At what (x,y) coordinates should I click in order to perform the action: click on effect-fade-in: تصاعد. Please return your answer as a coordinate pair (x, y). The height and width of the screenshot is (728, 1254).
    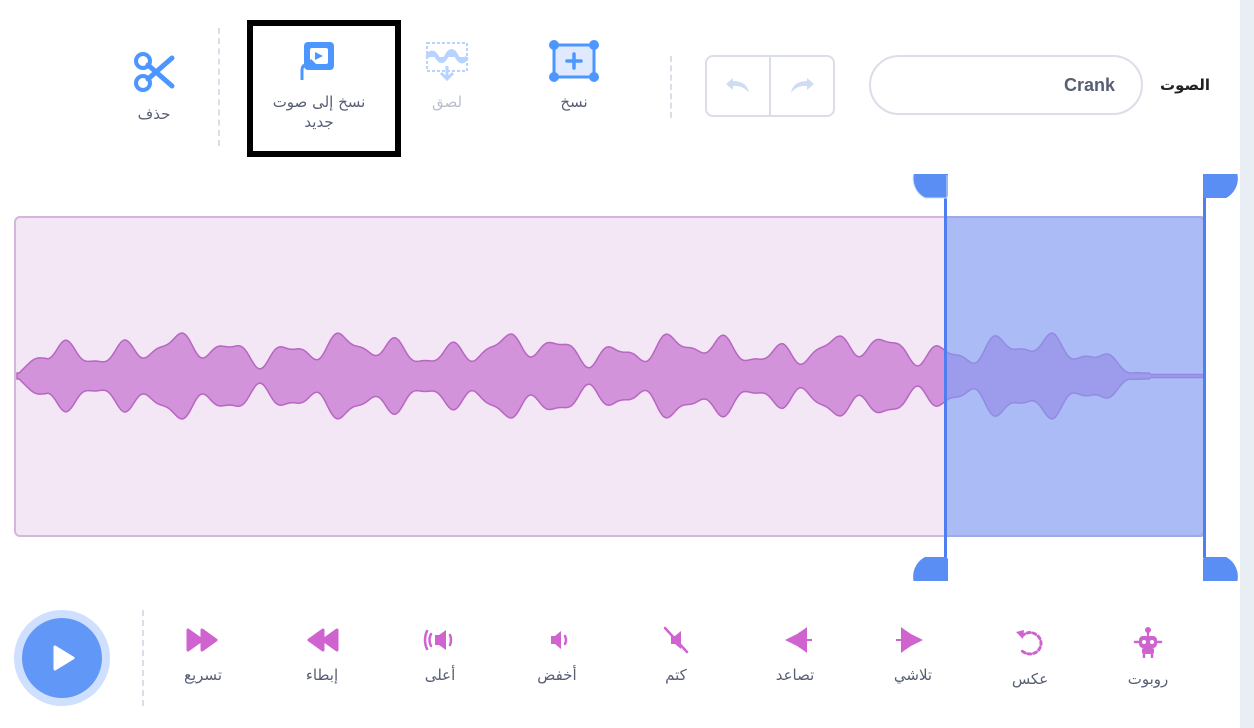
    Looking at the image, I should click on (795, 655).